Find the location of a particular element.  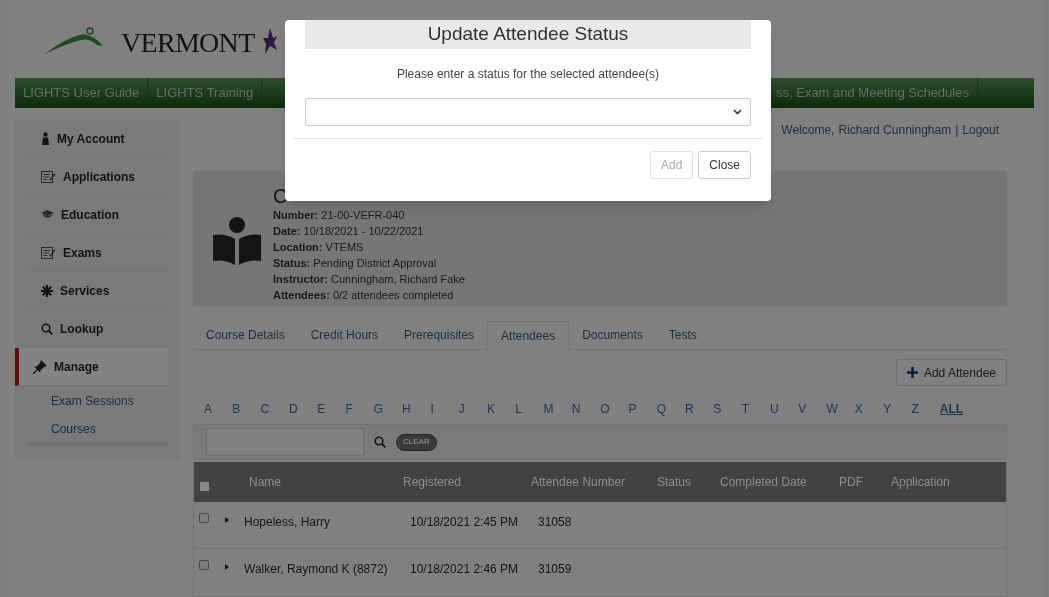

table-cell-text: Hopeless, Harry is located at coordinates (288, 522).